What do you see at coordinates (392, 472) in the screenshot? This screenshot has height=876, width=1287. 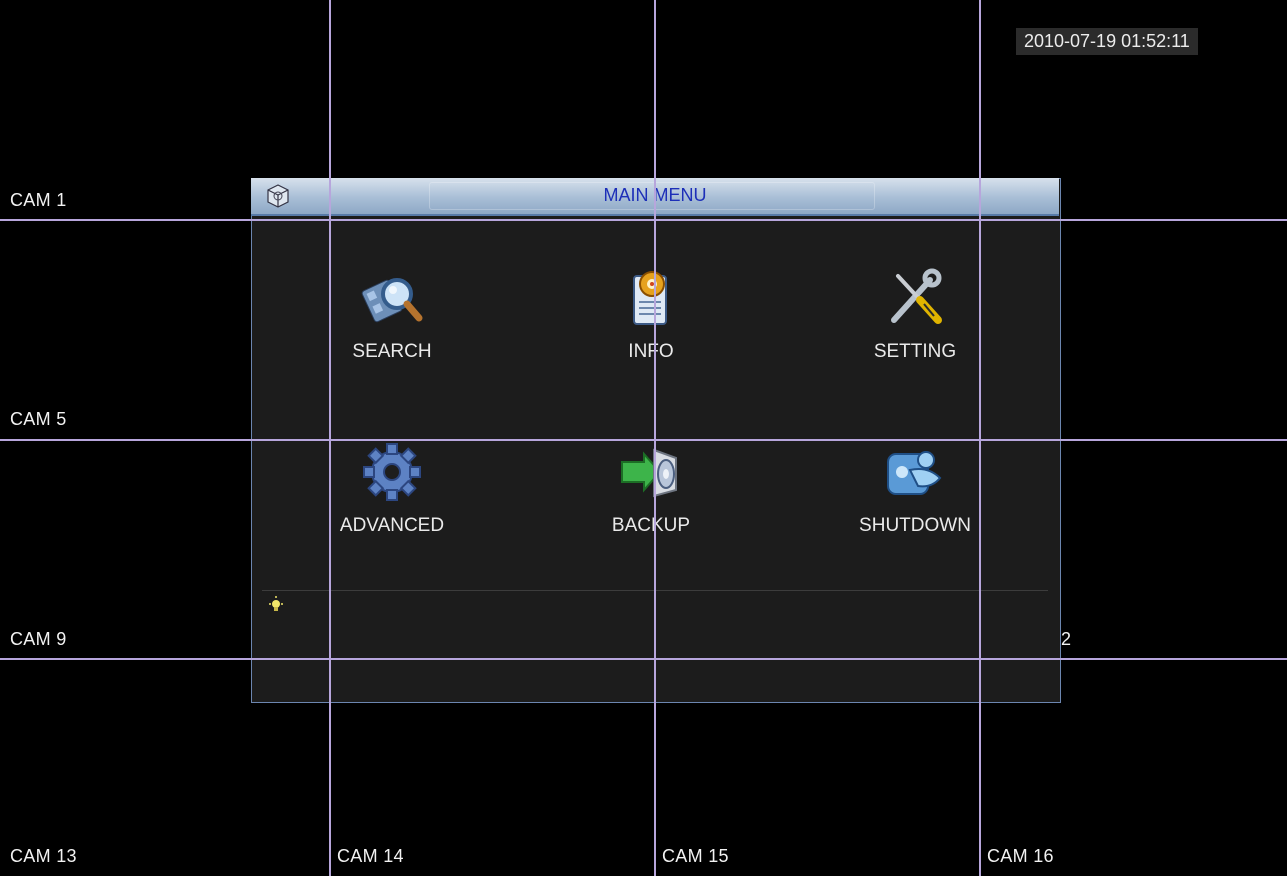 I see `gear-icon` at bounding box center [392, 472].